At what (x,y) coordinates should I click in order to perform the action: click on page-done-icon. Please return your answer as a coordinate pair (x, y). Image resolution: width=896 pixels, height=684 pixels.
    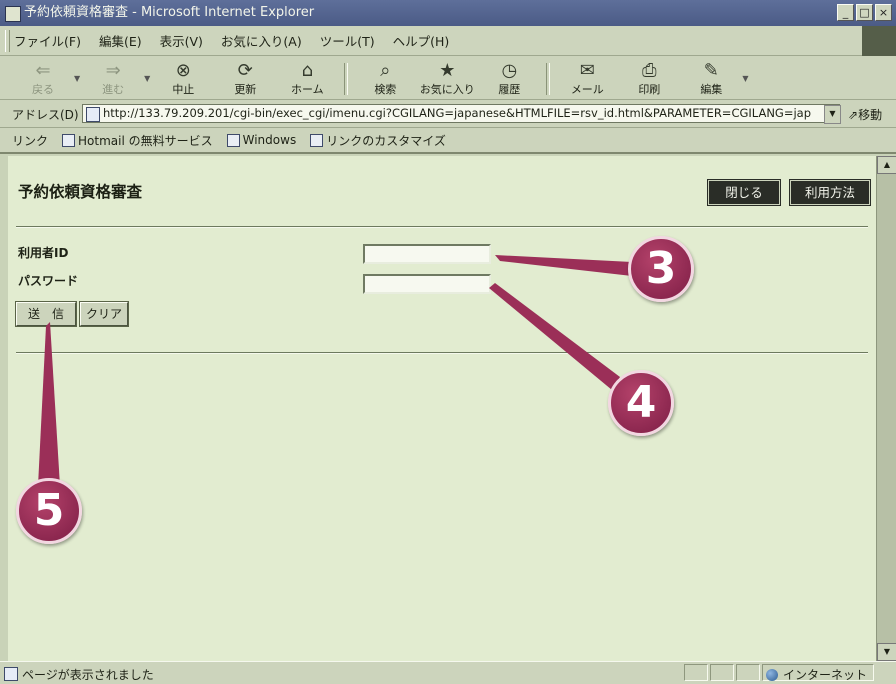
    Looking at the image, I should click on (11, 674).